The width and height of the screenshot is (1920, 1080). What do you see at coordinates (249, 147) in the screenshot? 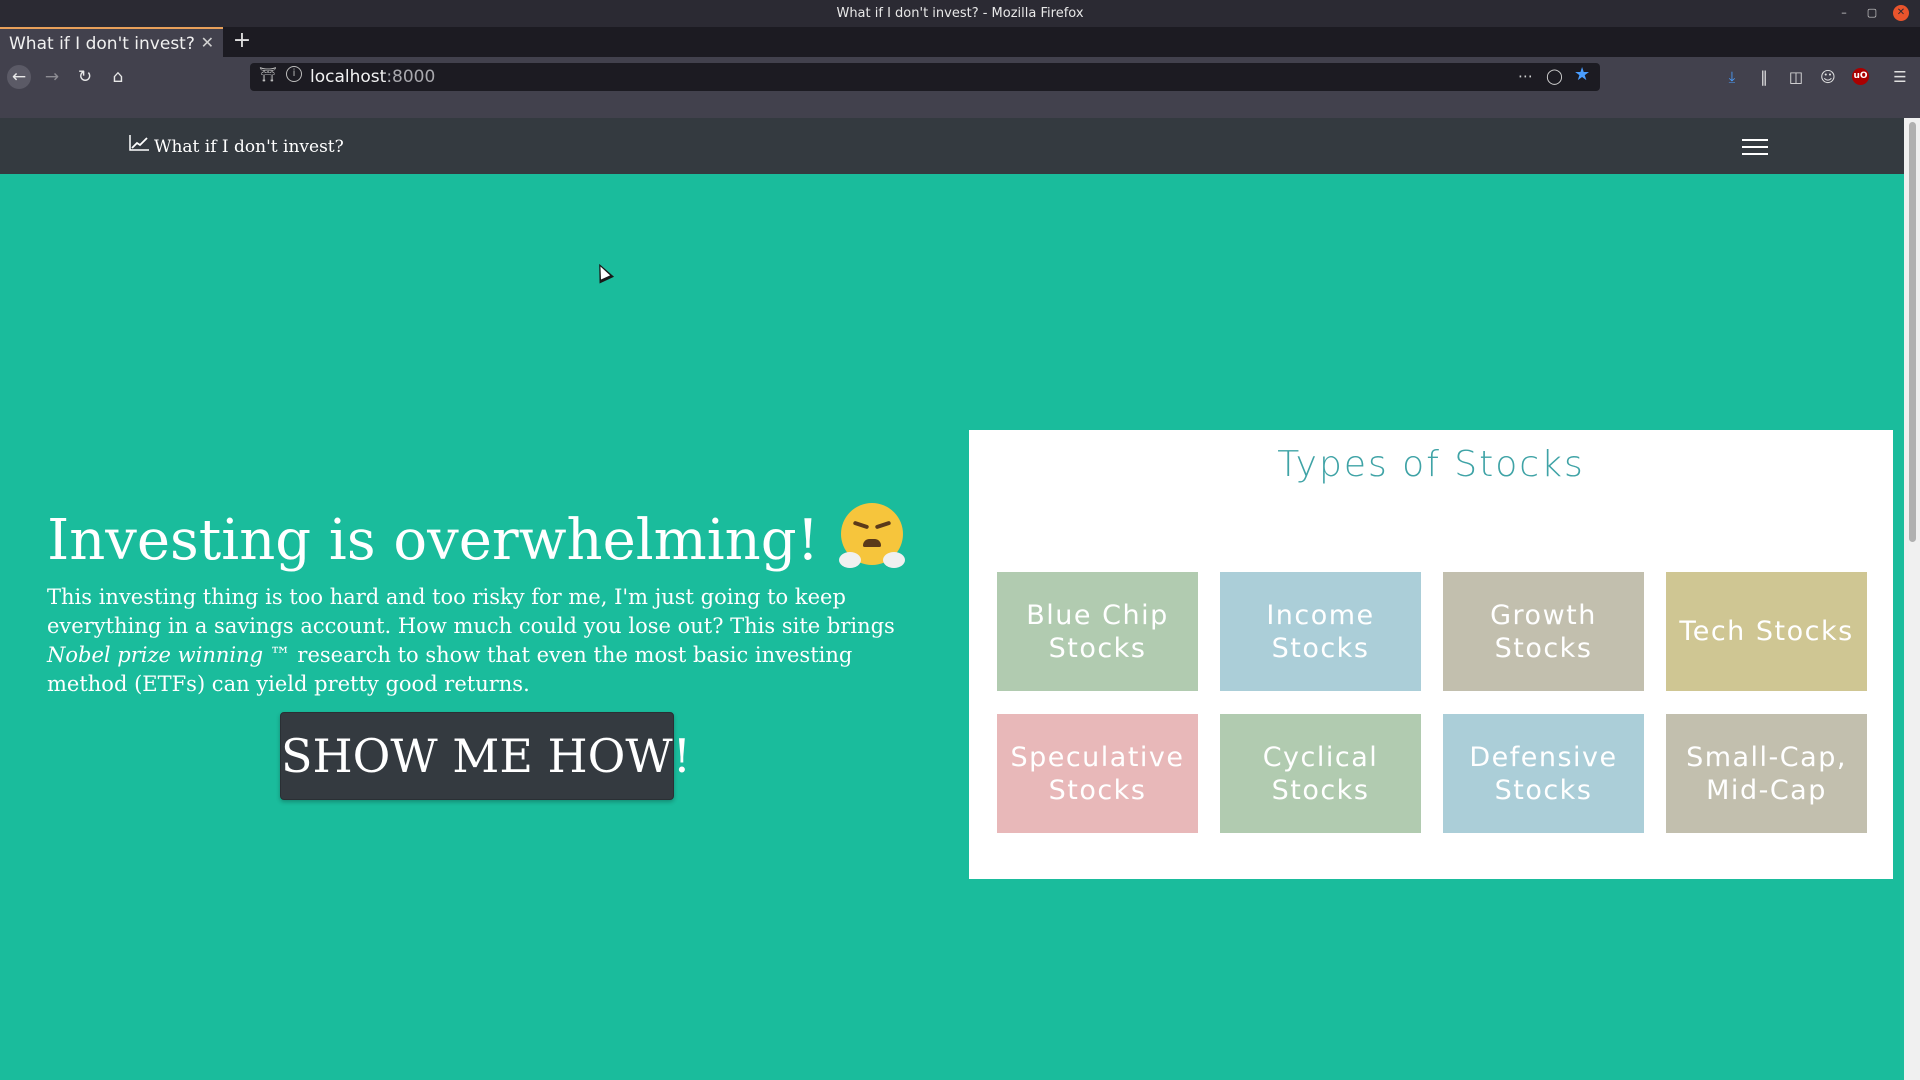
I see `brand-text: What if I don't invest?` at bounding box center [249, 147].